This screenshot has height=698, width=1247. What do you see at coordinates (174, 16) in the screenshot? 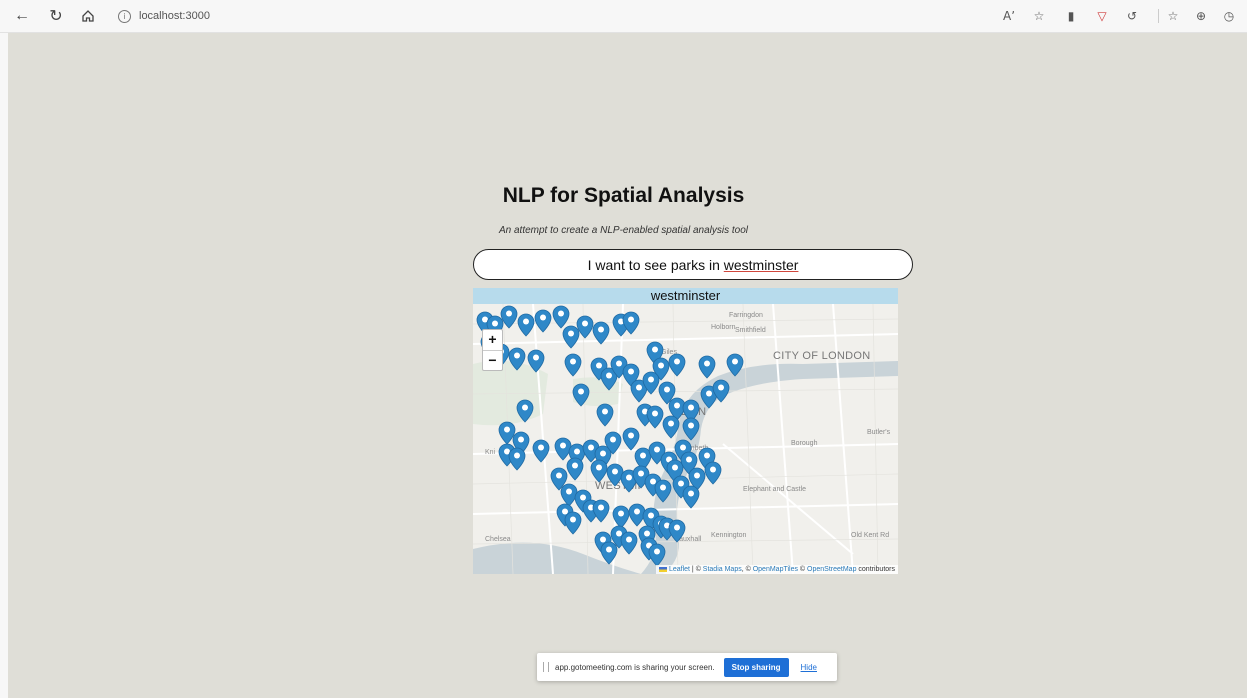
I see `url-text: localhost:3000` at bounding box center [174, 16].